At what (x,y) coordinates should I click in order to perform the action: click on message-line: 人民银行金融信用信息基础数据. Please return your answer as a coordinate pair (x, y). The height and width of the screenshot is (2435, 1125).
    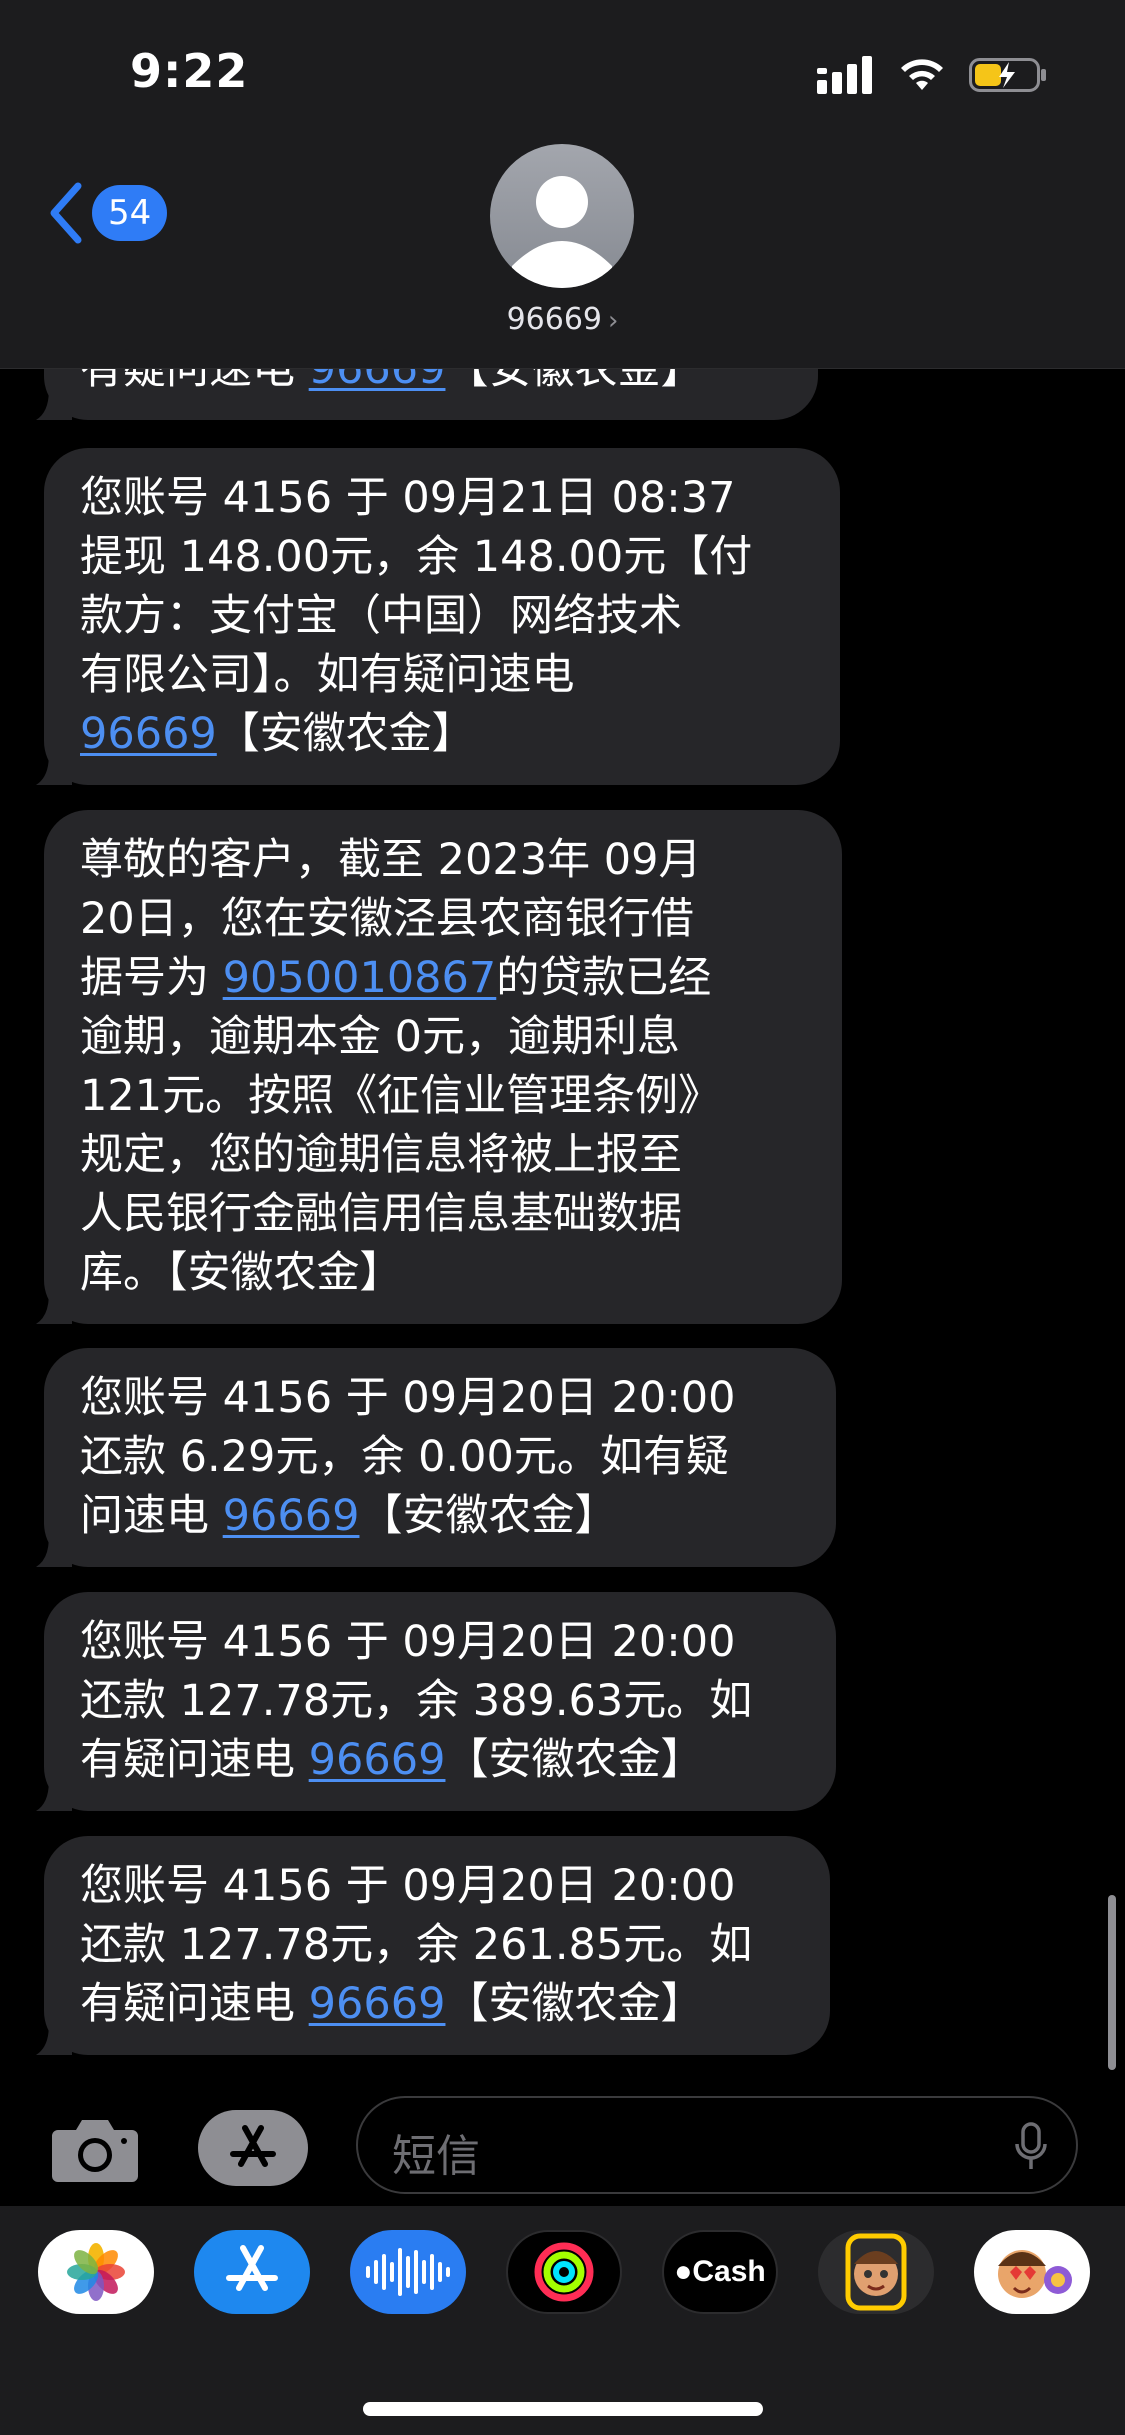
    Looking at the image, I should click on (443, 1214).